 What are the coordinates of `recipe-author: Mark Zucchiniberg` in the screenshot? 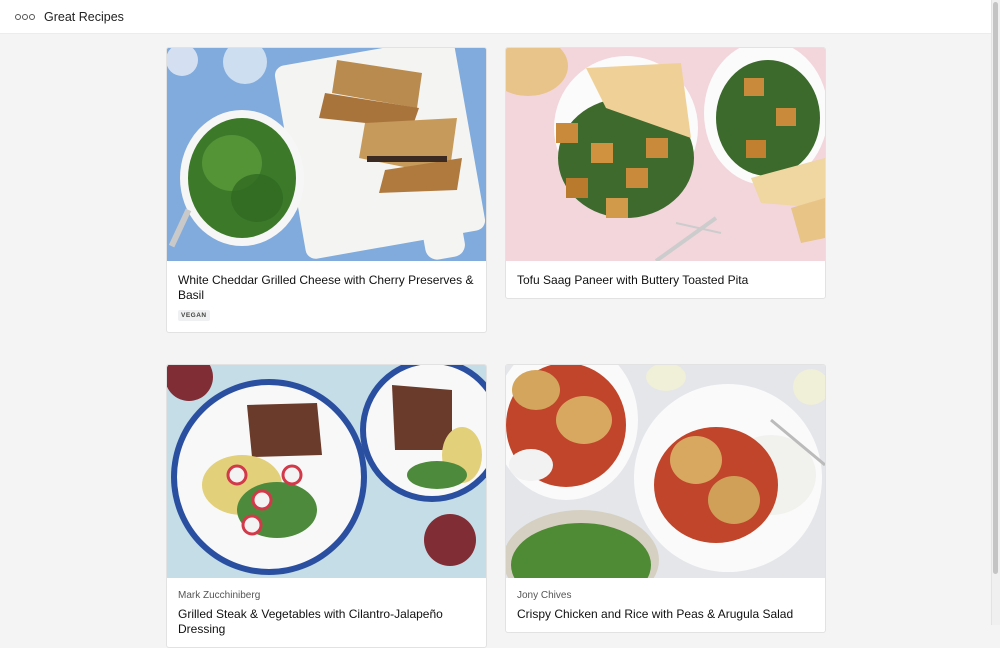 It's located at (219, 595).